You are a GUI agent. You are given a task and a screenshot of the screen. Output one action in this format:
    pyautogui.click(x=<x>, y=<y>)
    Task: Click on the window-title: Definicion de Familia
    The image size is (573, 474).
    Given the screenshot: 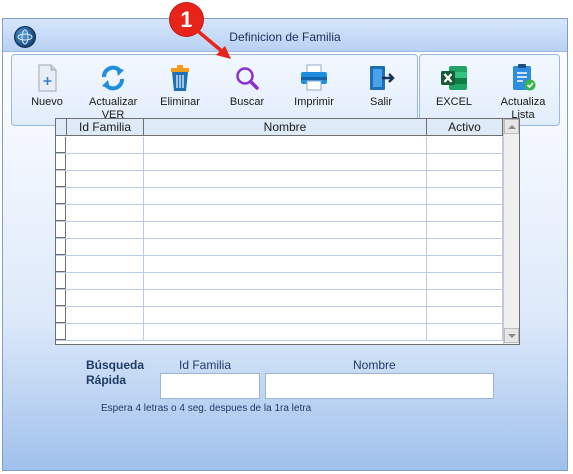 What is the action you would take?
    pyautogui.click(x=285, y=37)
    